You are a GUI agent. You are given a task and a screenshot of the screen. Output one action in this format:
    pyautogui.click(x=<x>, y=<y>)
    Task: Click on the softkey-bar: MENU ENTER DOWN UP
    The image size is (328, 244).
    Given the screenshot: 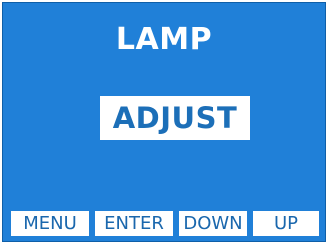 What is the action you would take?
    pyautogui.click(x=165, y=223)
    